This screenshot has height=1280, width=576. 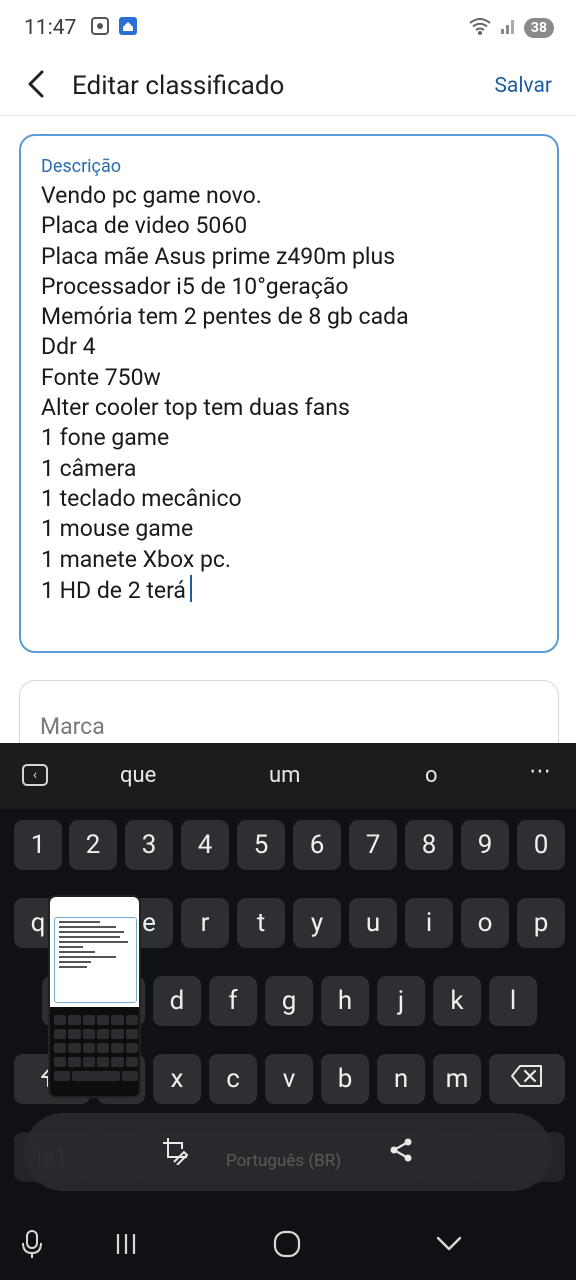 I want to click on description-line: 1 câmera, so click(x=89, y=468).